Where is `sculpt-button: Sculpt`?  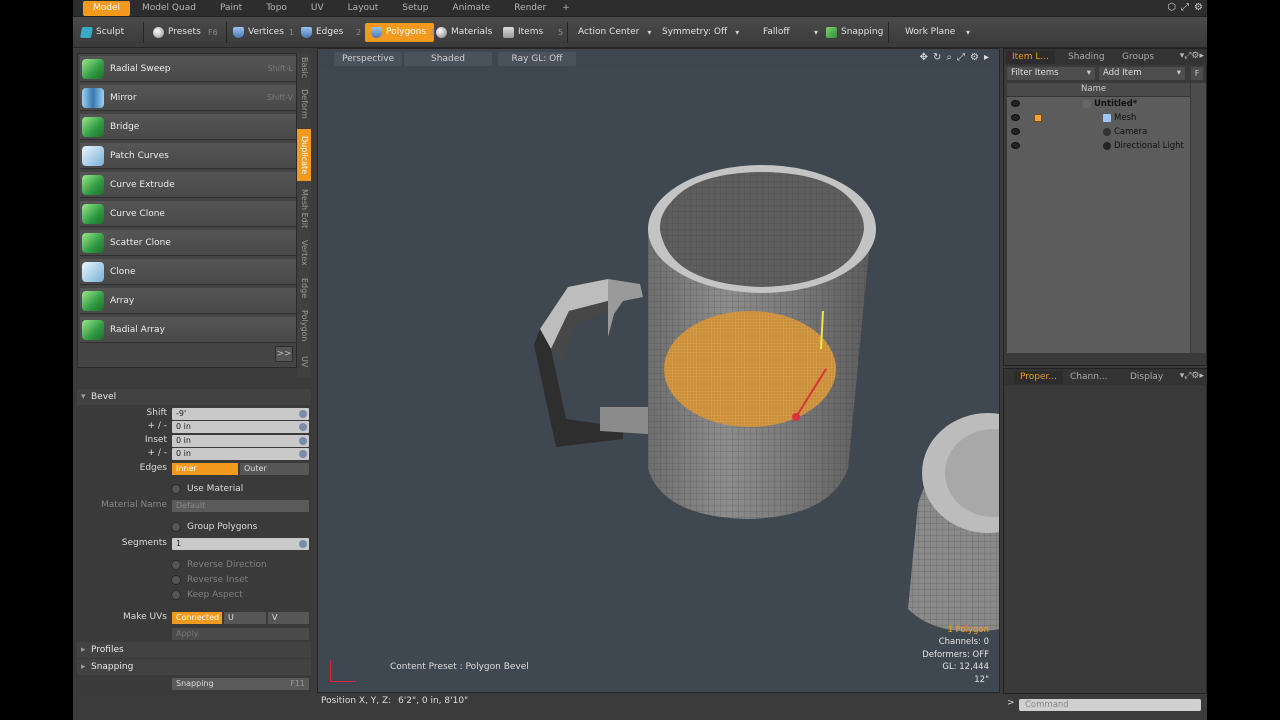
sculpt-button: Sculpt is located at coordinates (102, 32).